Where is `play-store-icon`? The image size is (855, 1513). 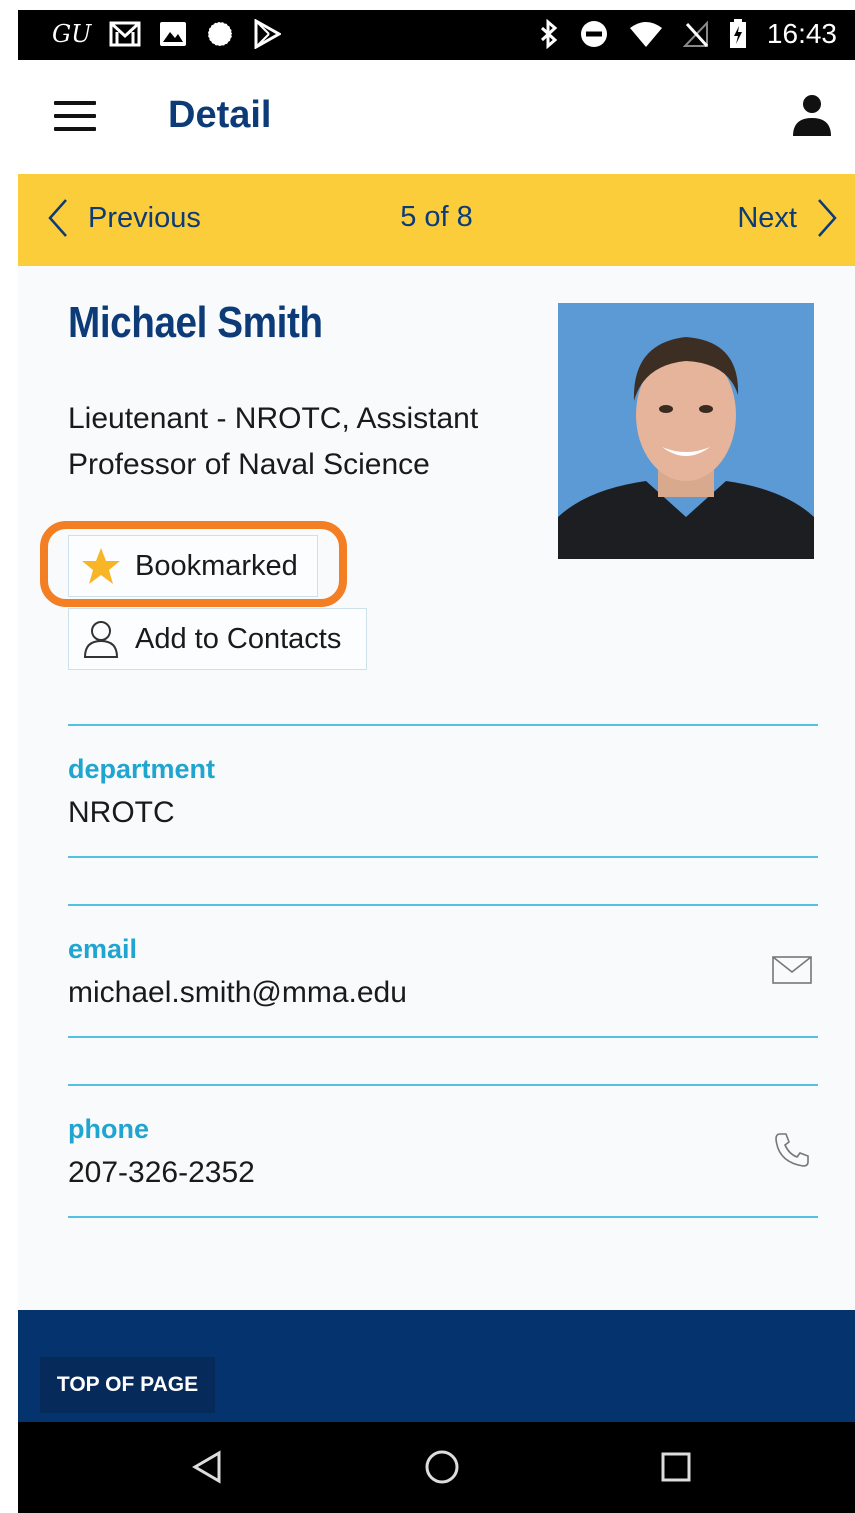 play-store-icon is located at coordinates (268, 34).